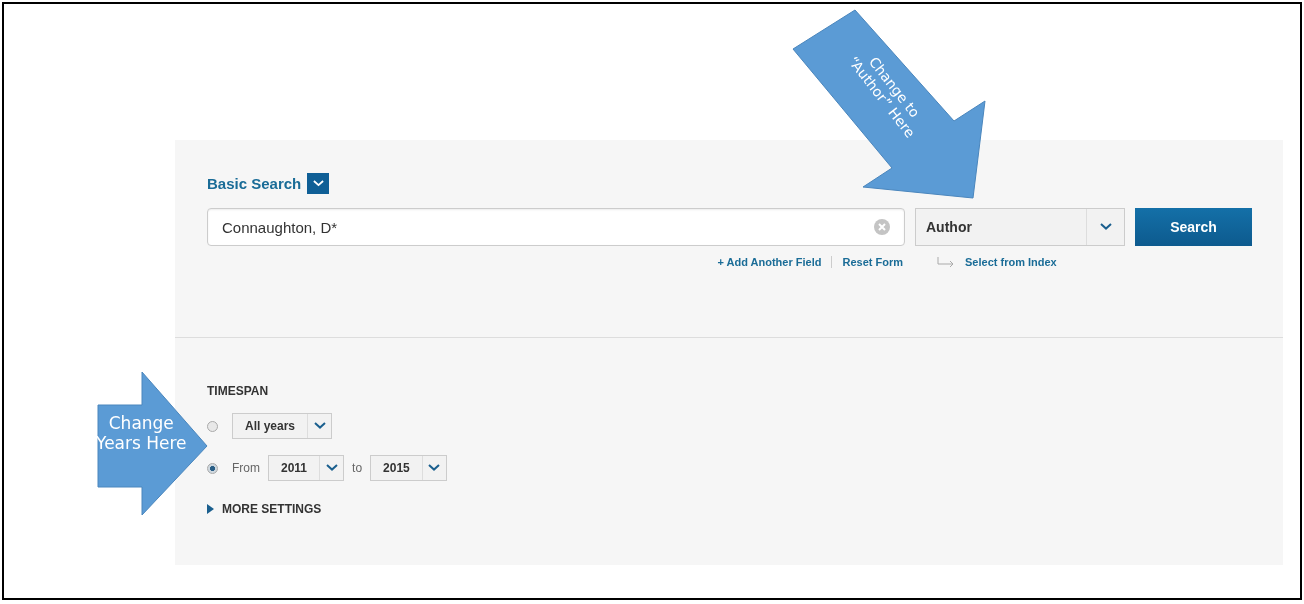 This screenshot has width=1304, height=604. I want to click on to-label: to, so click(357, 468).